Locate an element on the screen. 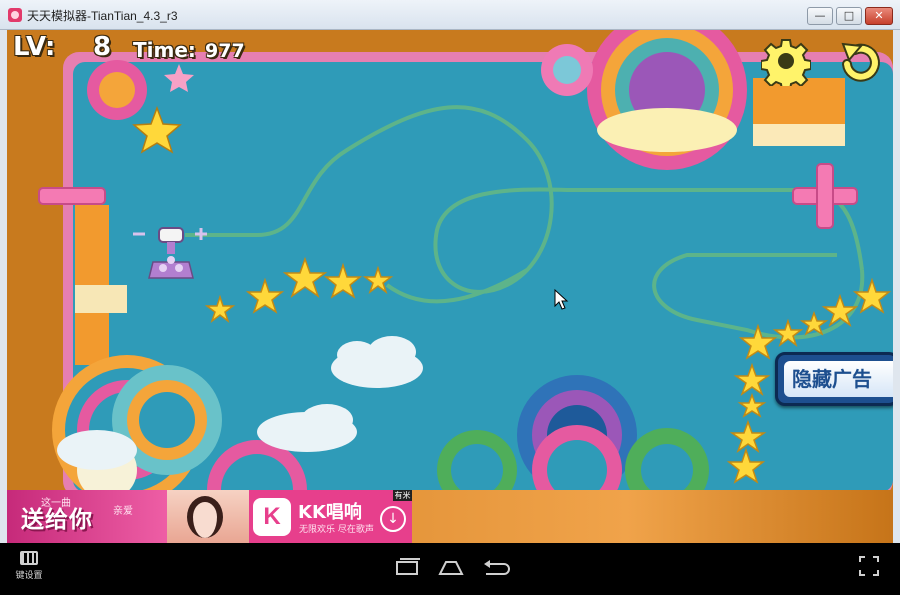 Image resolution: width=900 pixels, height=595 pixels. hide-ad-button: 隐藏广告 is located at coordinates (834, 379).